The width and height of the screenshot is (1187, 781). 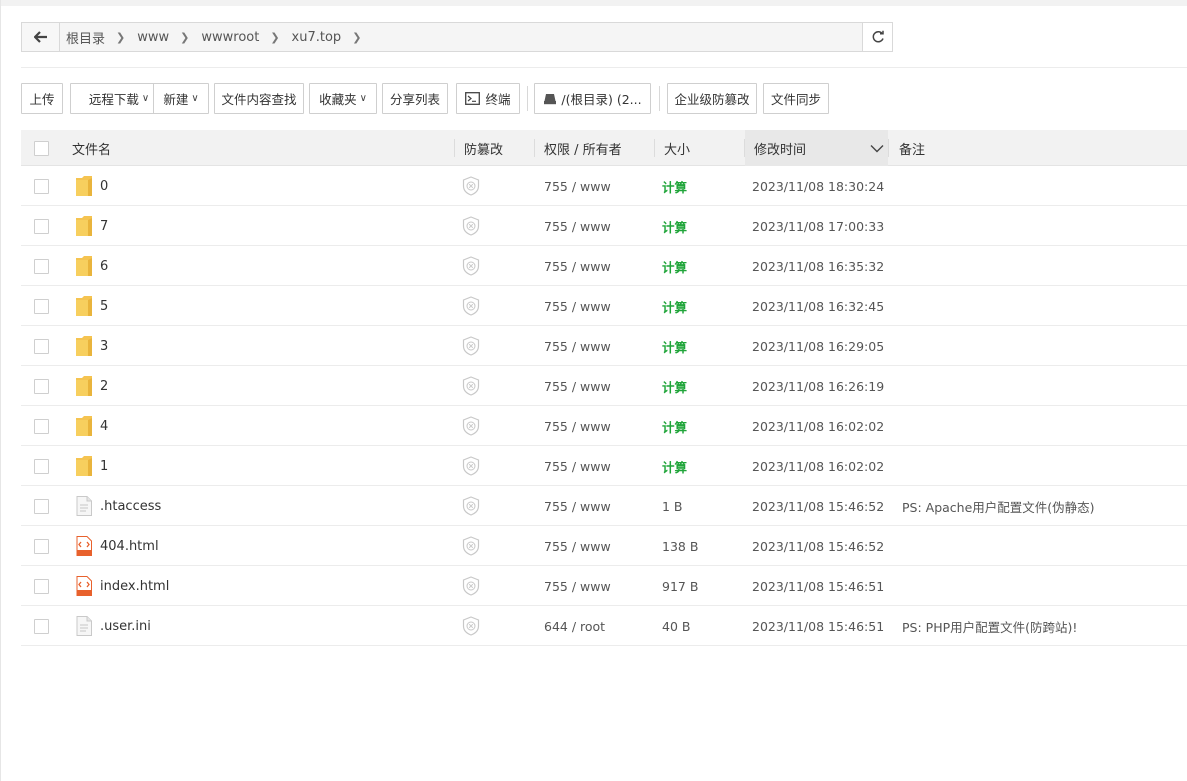 What do you see at coordinates (104, 426) in the screenshot?
I see `file-name: 4` at bounding box center [104, 426].